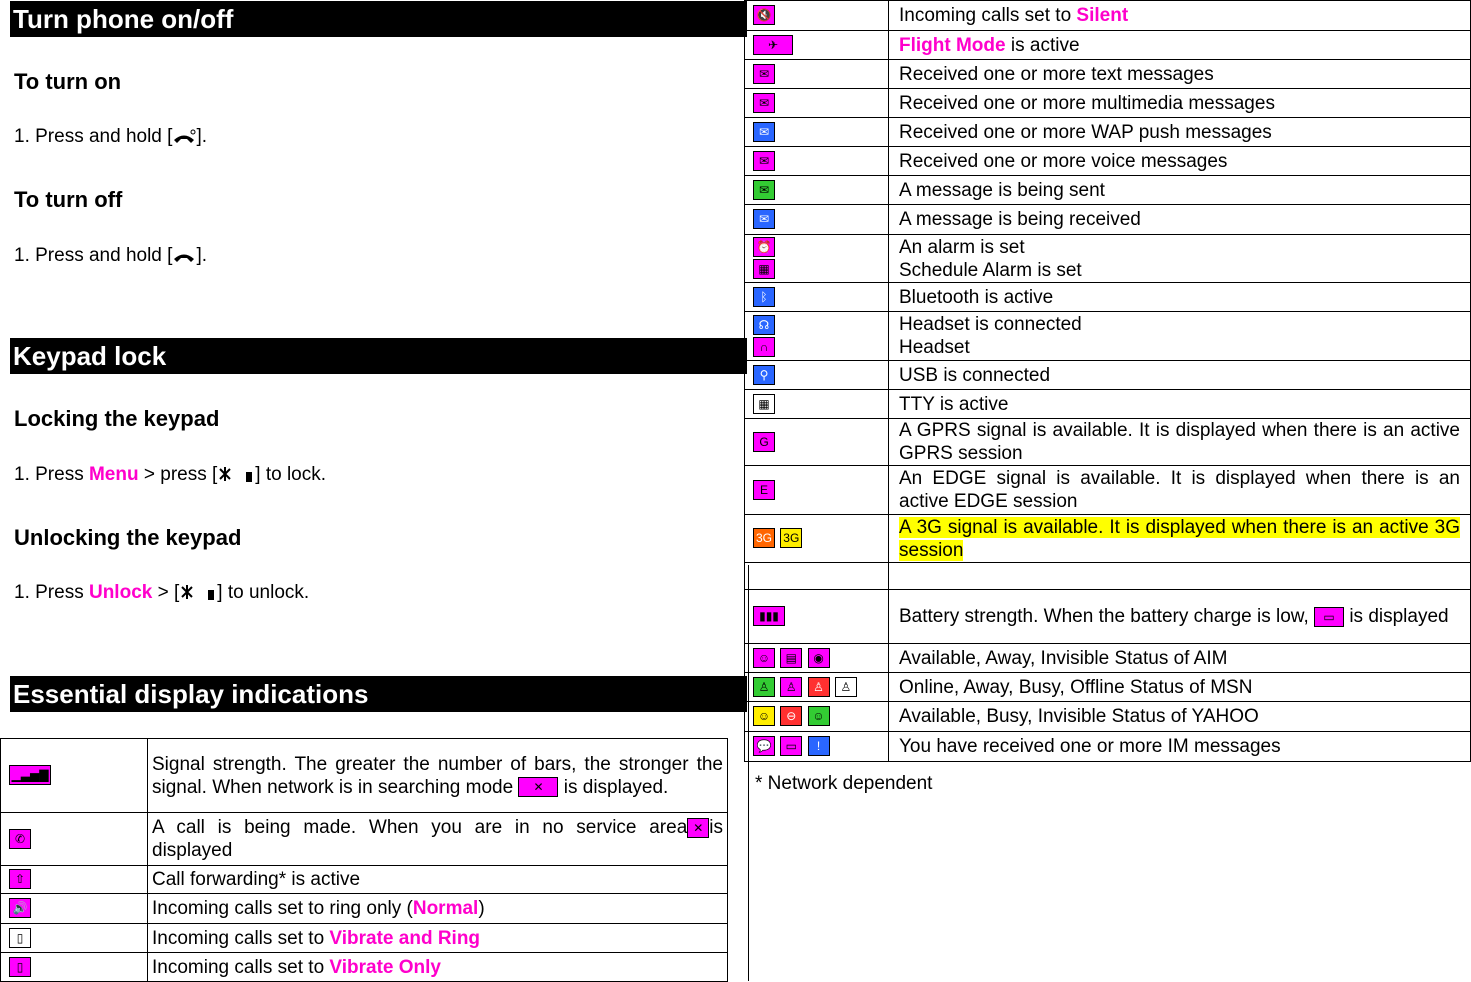  What do you see at coordinates (378, 19) in the screenshot?
I see `section-title-power: Turn phone on/off` at bounding box center [378, 19].